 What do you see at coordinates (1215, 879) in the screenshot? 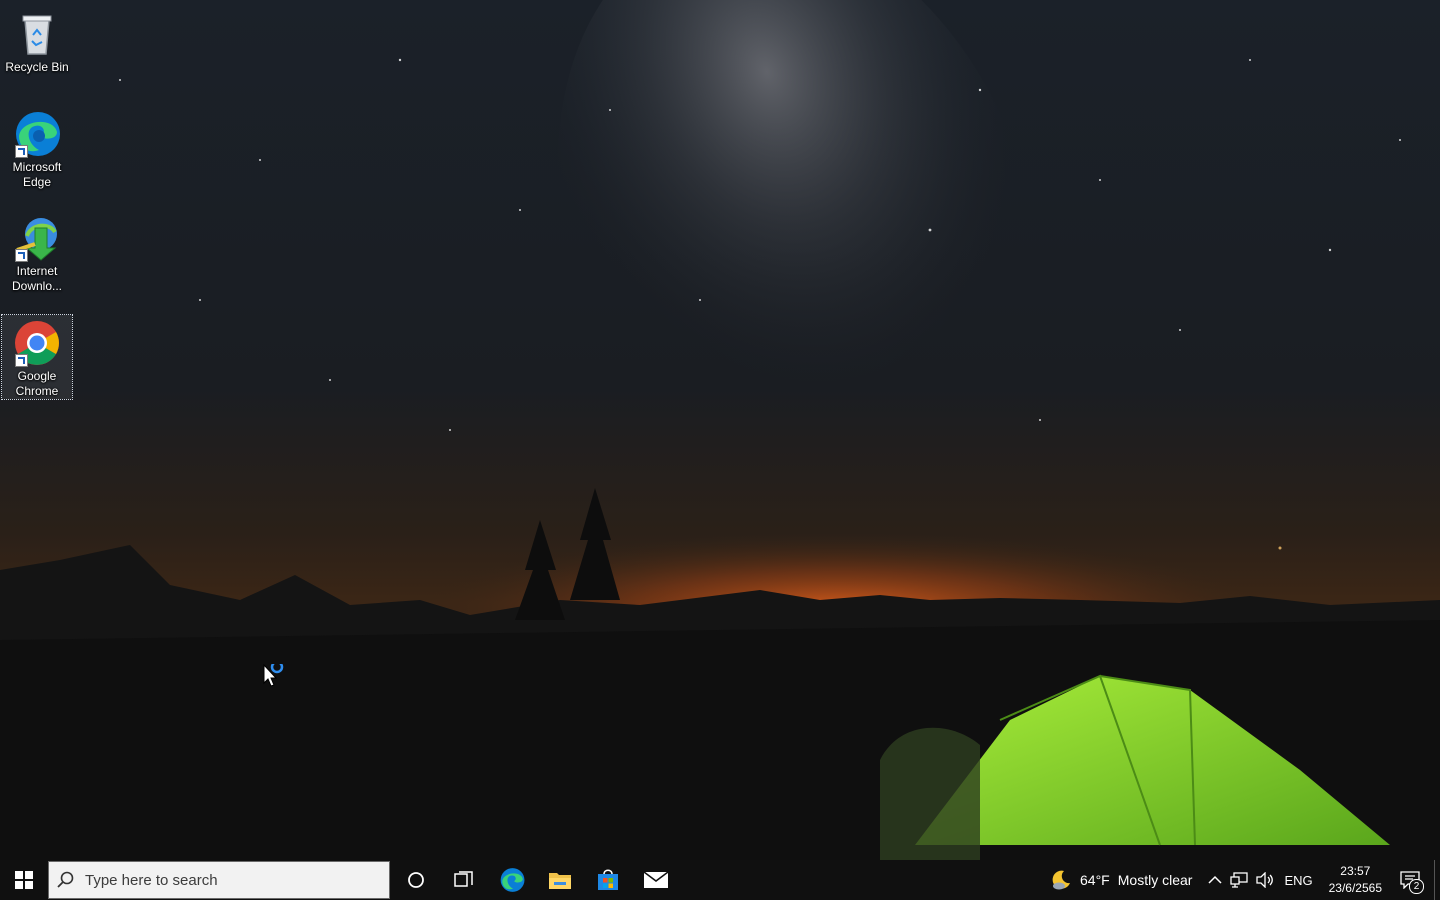
I see `chevron-up-icon` at bounding box center [1215, 879].